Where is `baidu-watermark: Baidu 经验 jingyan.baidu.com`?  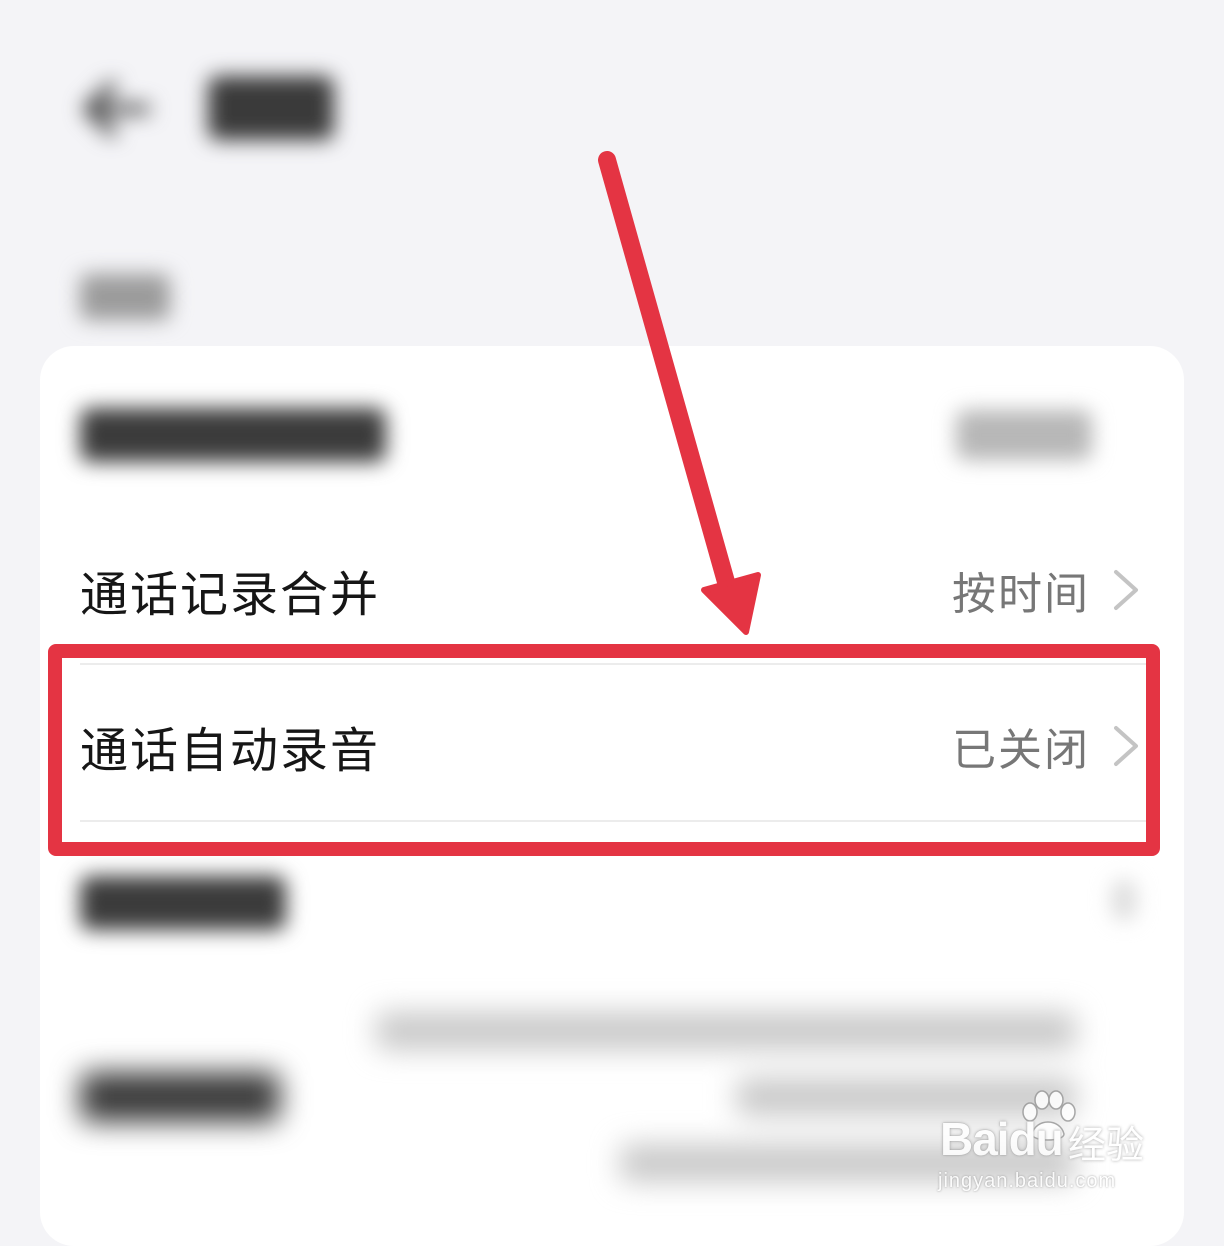
baidu-watermark: Baidu 经验 jingyan.baidu.com is located at coordinates (1055, 1145).